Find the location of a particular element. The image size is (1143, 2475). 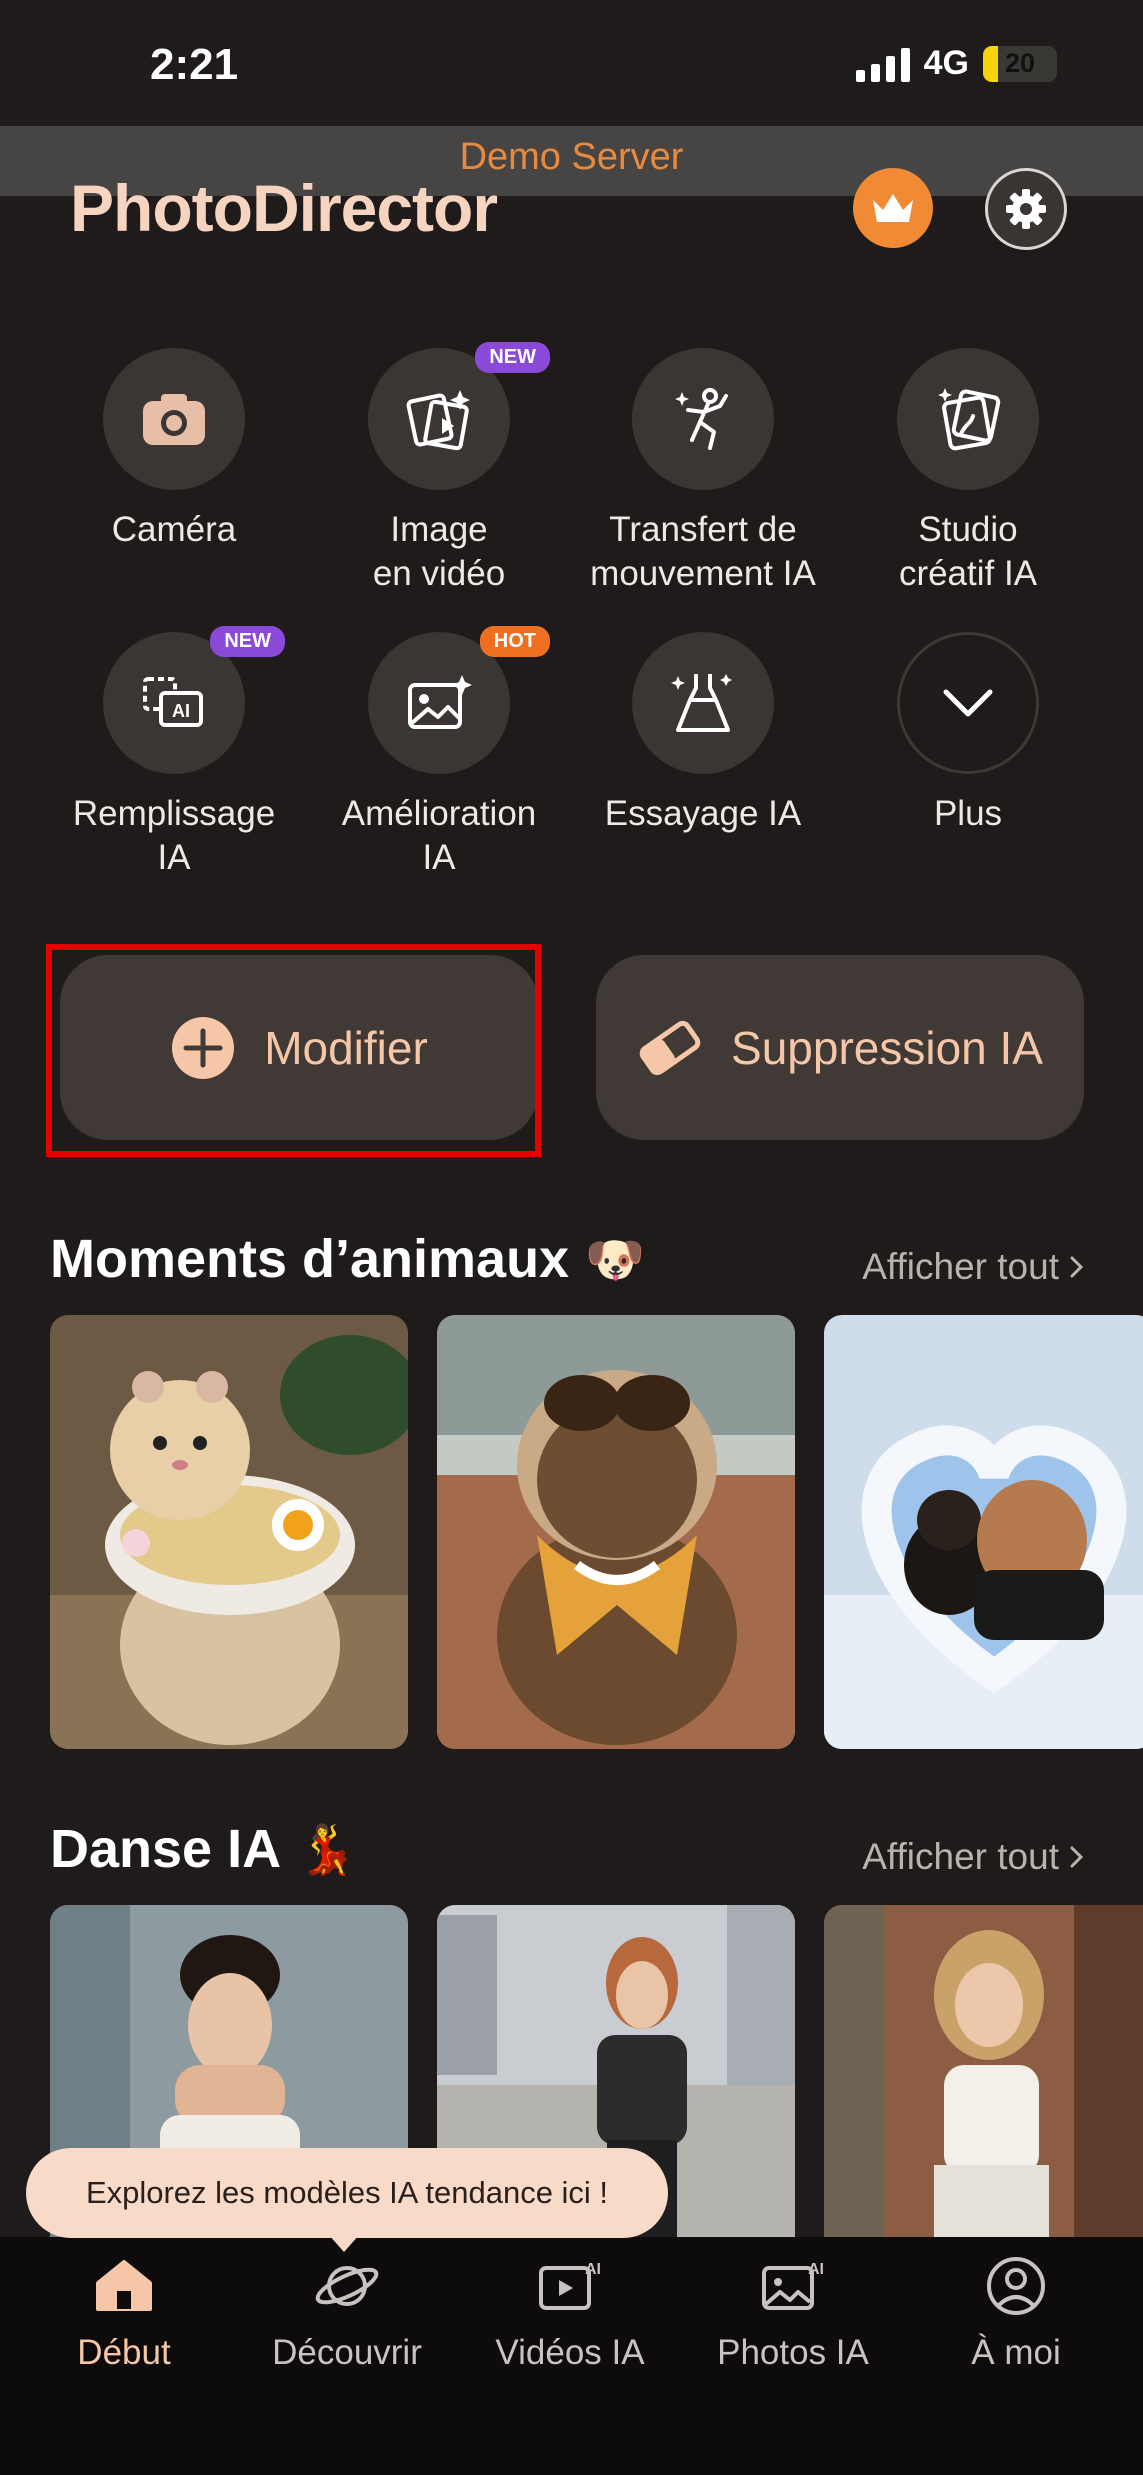

network-type: 4G is located at coordinates (946, 63).